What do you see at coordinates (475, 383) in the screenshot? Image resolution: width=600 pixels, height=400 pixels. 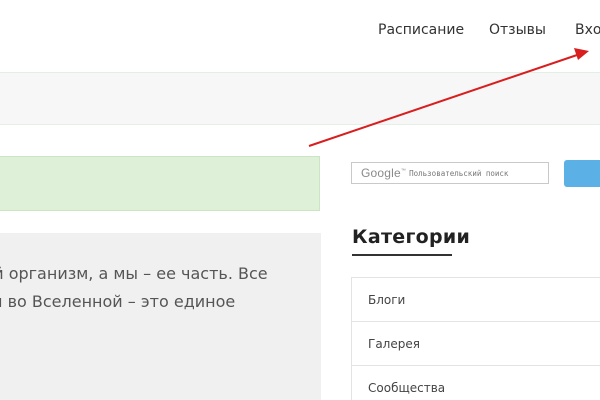 I see `category-item-communities: Сообщества` at bounding box center [475, 383].